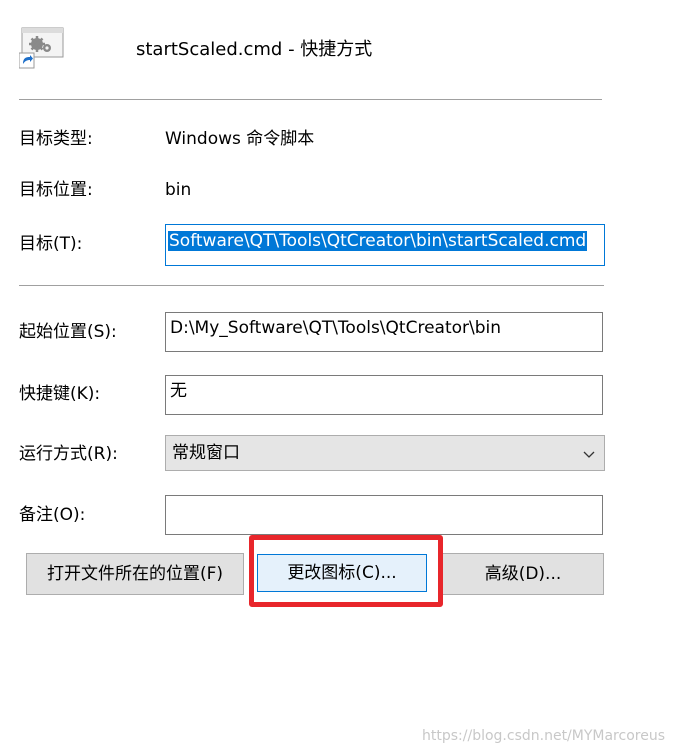  I want to click on shortcut-title: startScaled.cmd - 快捷方式, so click(254, 49).